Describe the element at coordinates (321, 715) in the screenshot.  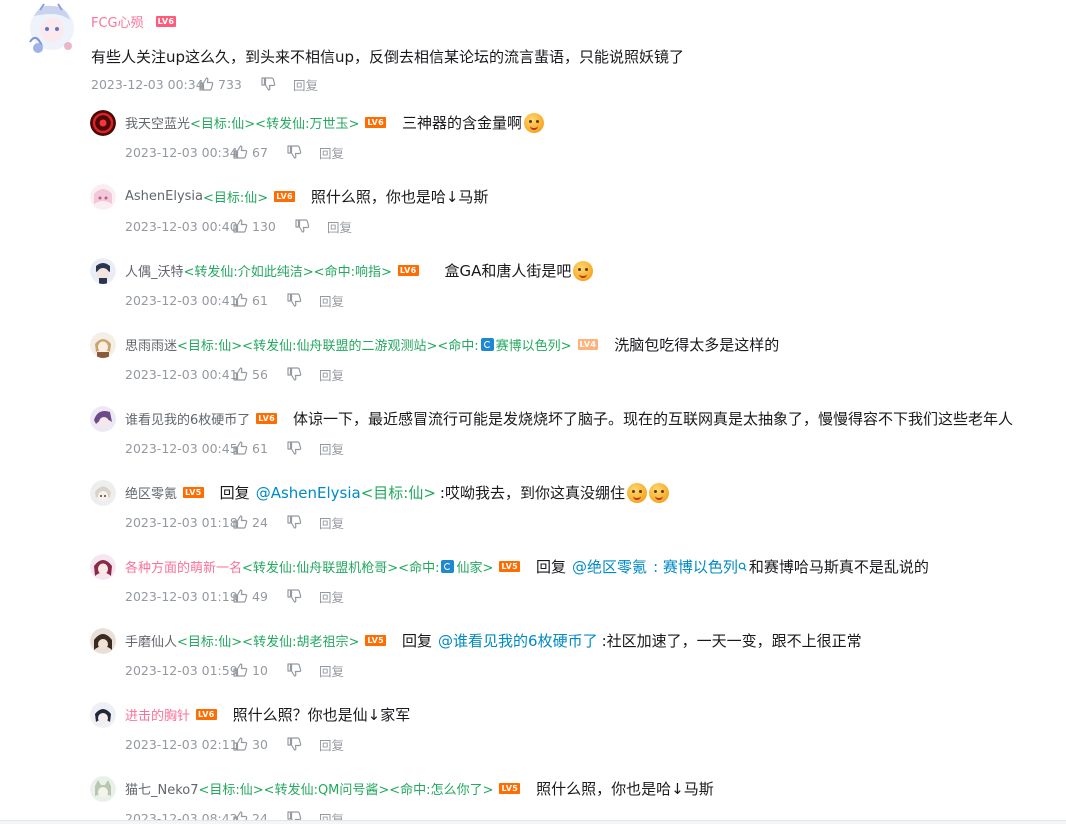
I see `reply-text: 照什么照？你也是仙↓家军` at that location.